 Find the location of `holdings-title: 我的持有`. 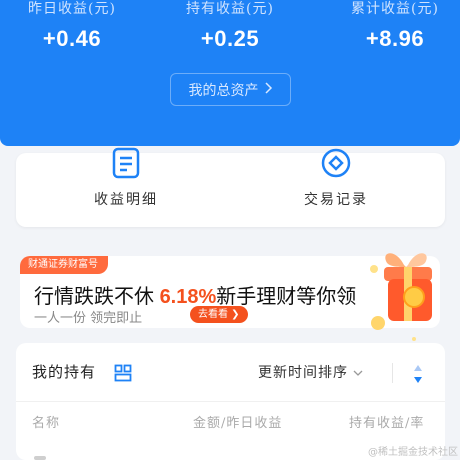

holdings-title: 我的持有 is located at coordinates (64, 372).